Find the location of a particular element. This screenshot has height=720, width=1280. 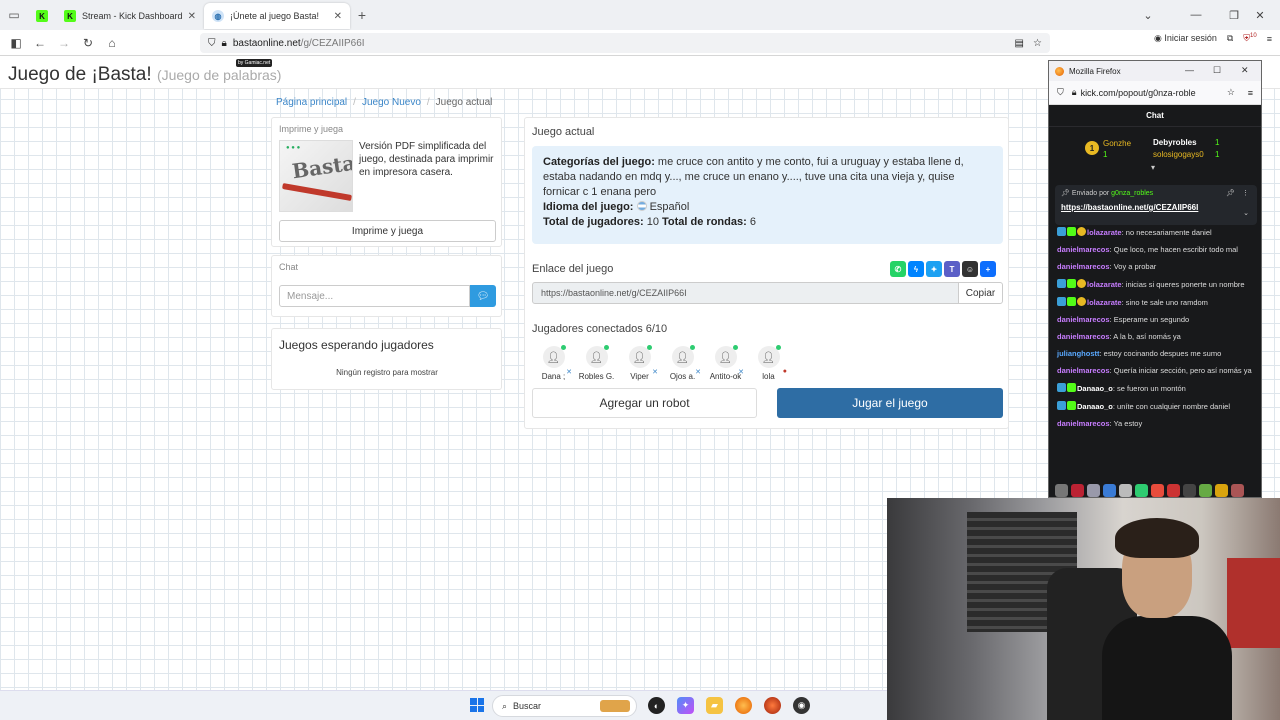

play-game-button: Jugar el juego is located at coordinates (890, 403).